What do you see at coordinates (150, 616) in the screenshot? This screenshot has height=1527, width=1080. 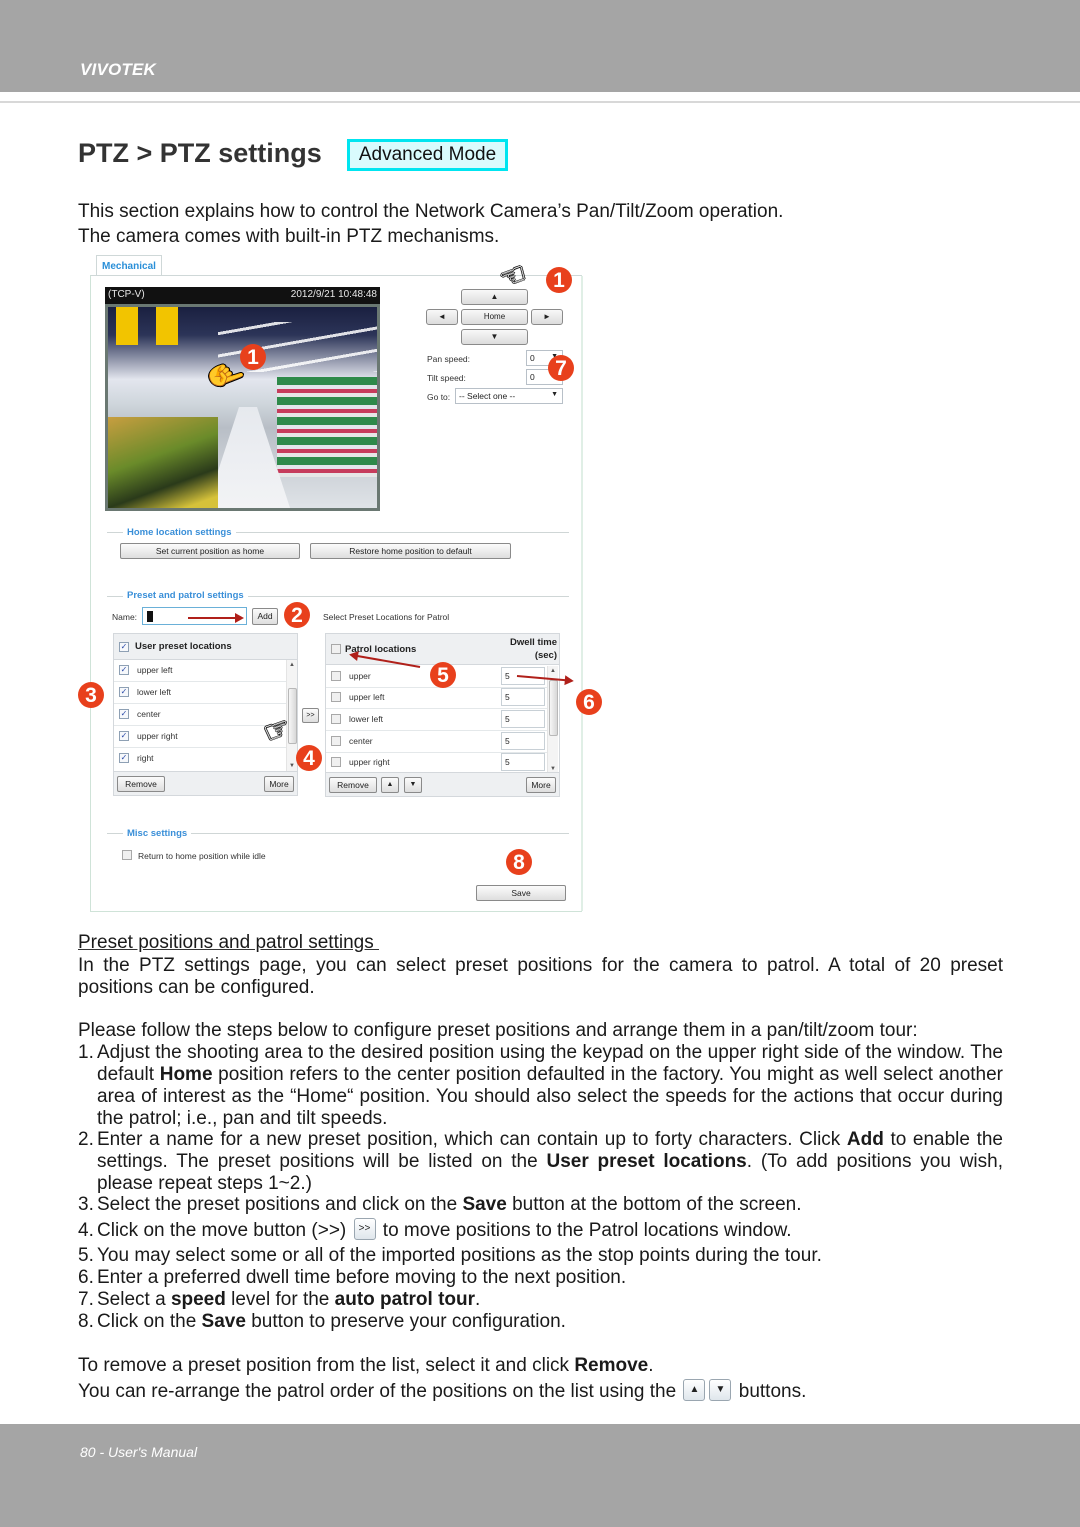 I see `text-cursor` at bounding box center [150, 616].